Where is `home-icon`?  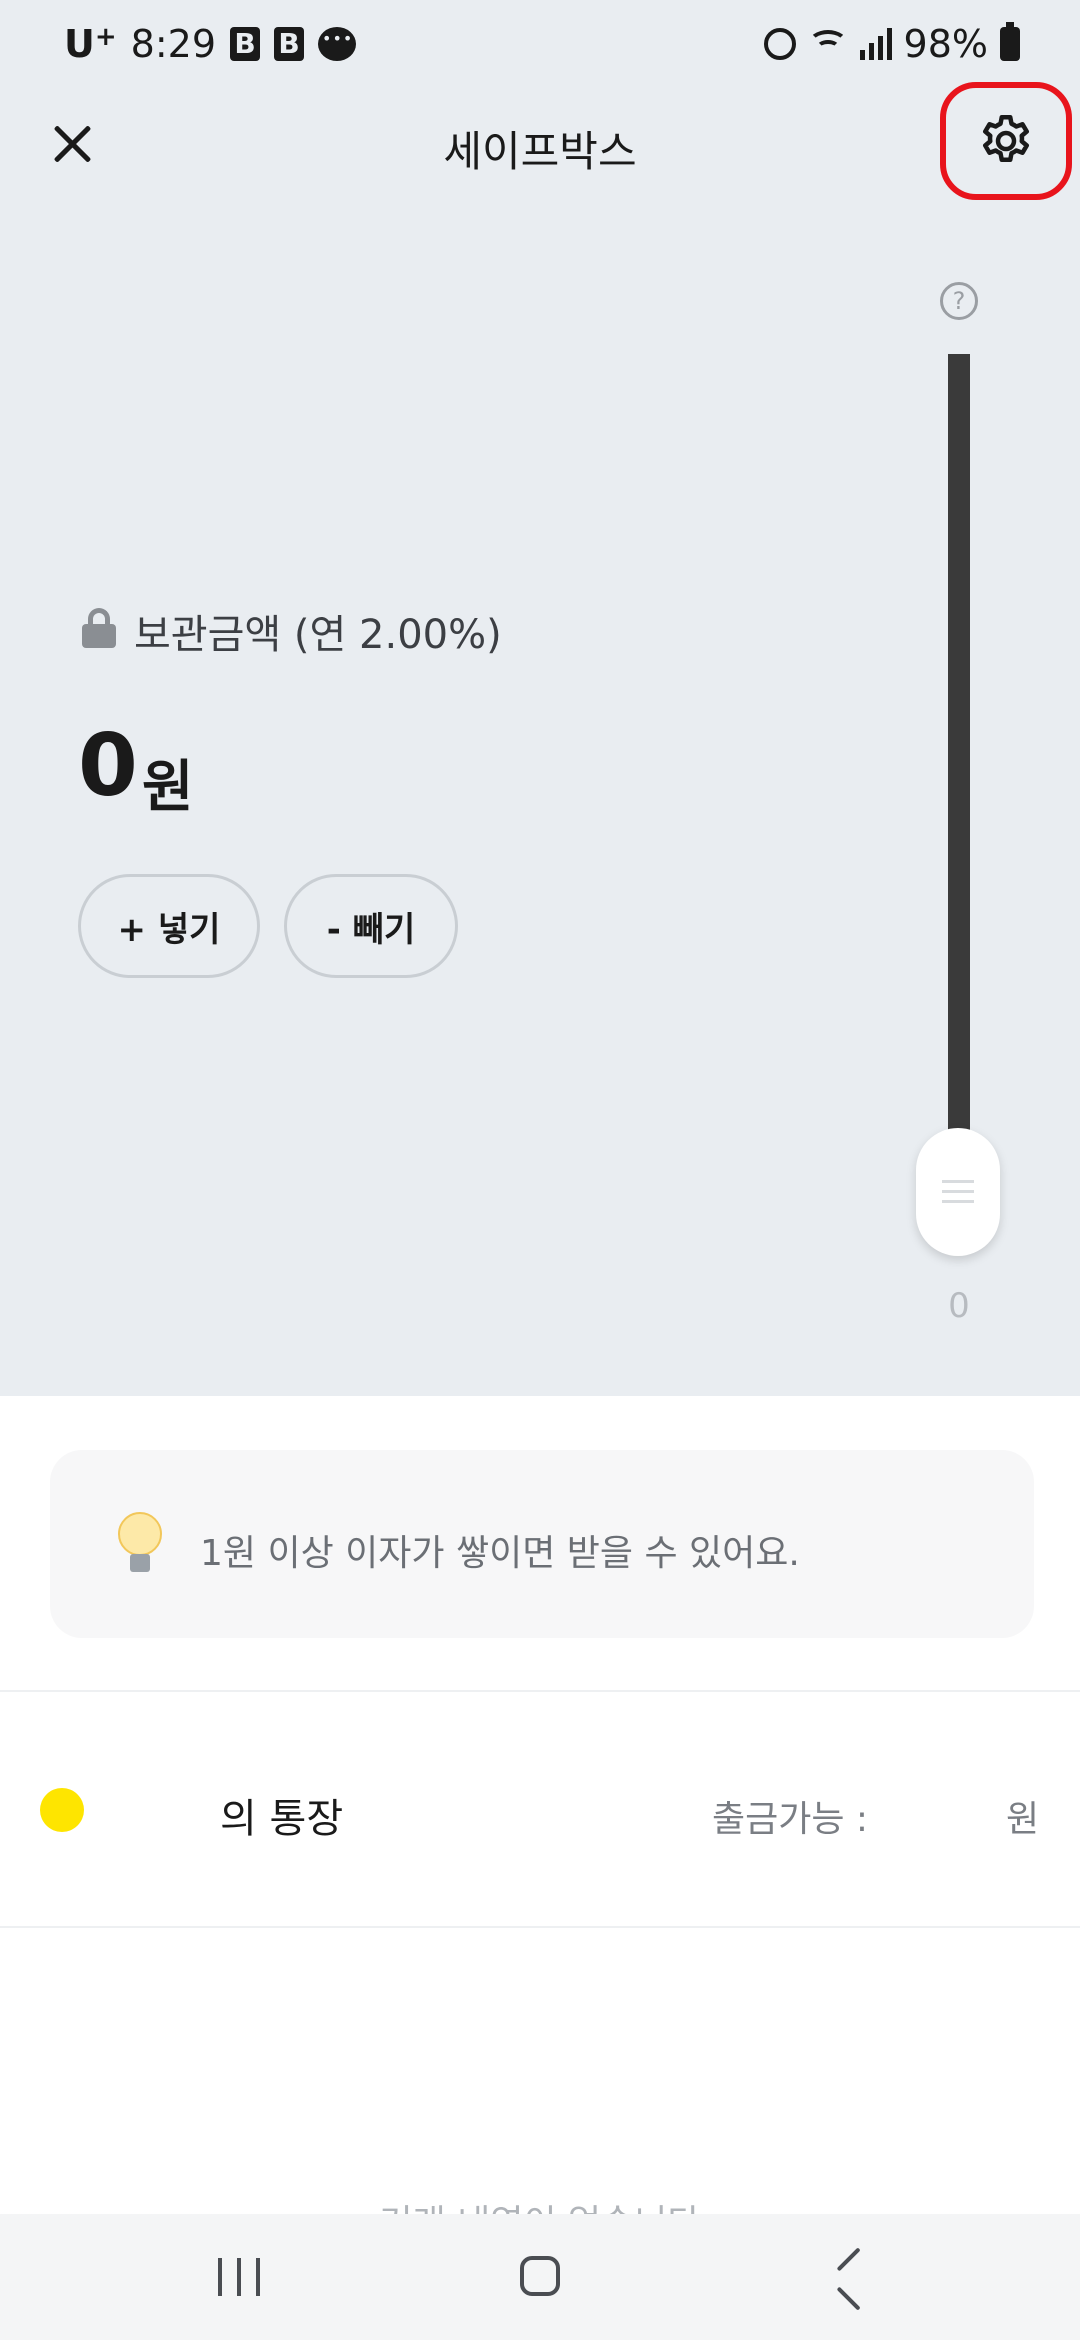
home-icon is located at coordinates (540, 2276).